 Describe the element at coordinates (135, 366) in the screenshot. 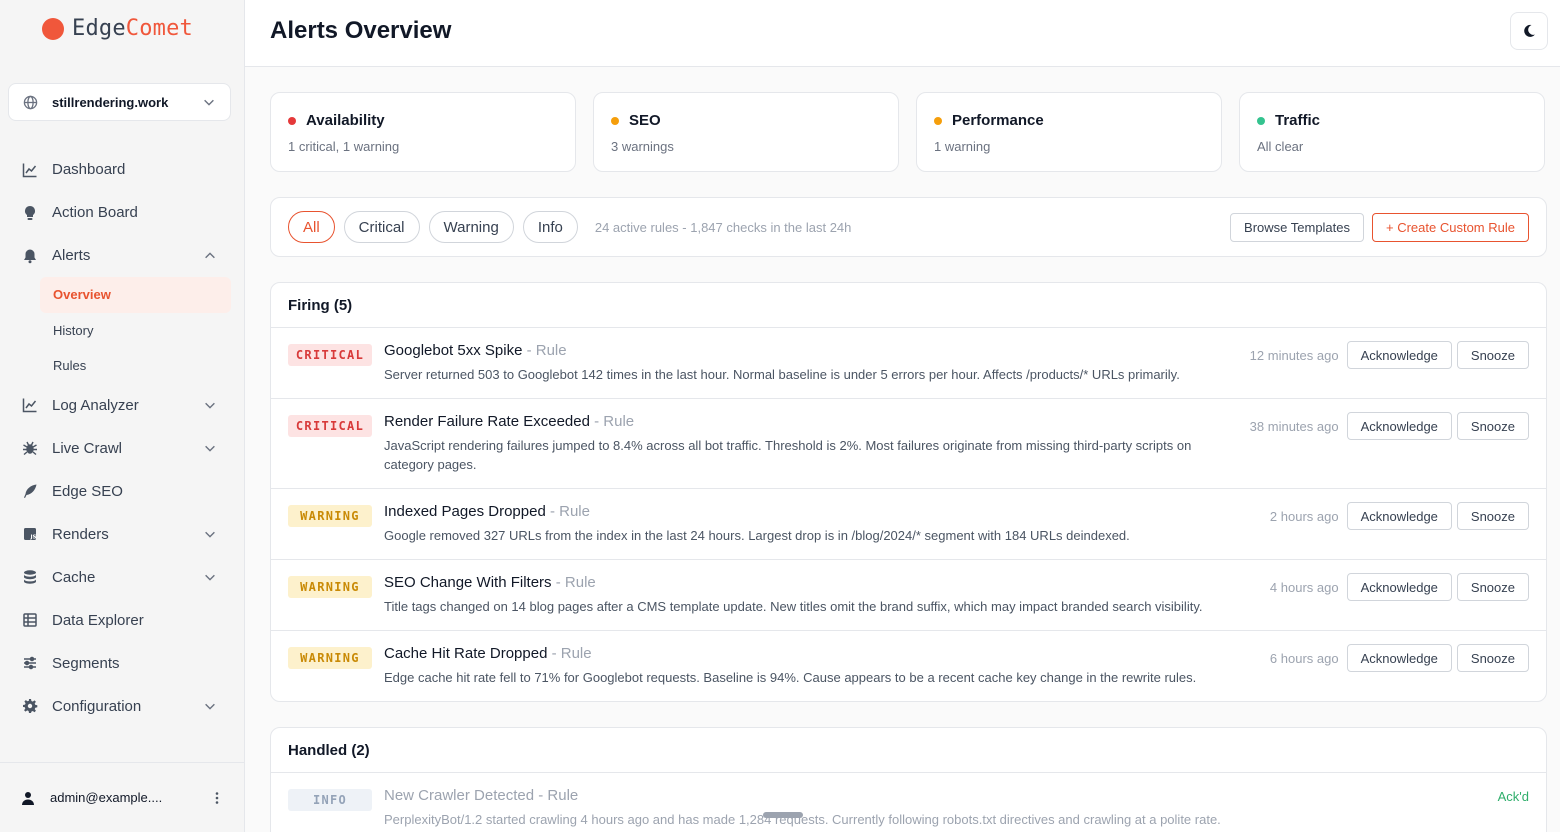

I see `nav-subitem-rules: Rules` at that location.